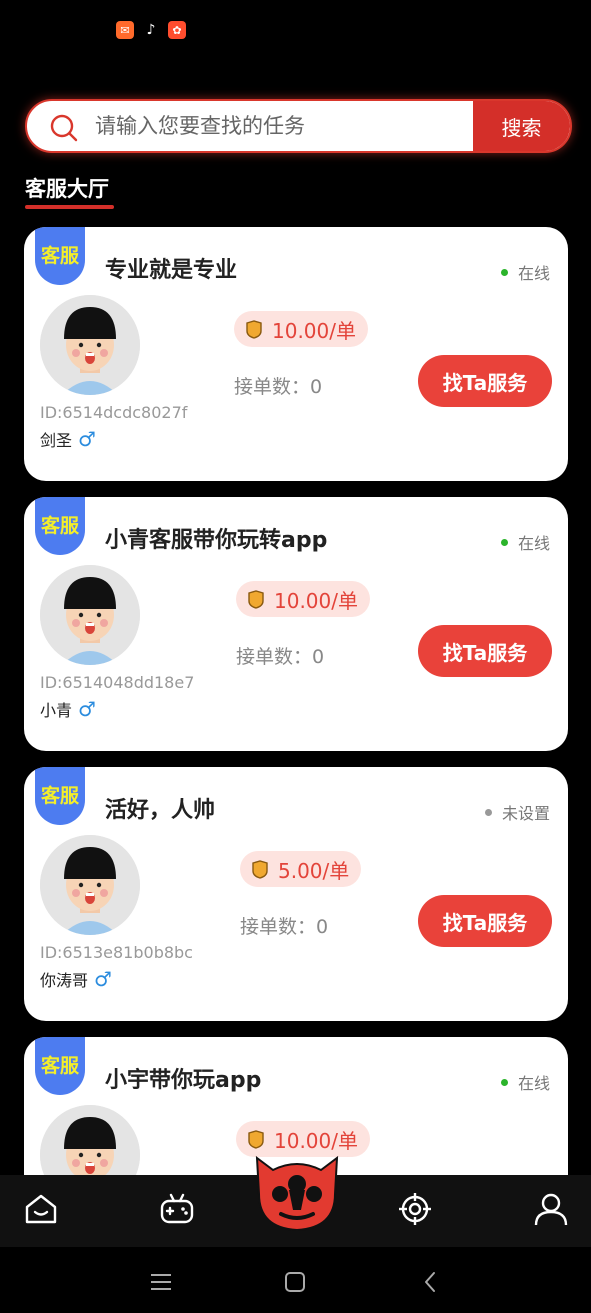 This screenshot has height=1313, width=591. Describe the element at coordinates (177, 1209) in the screenshot. I see `gamepad-icon` at that location.